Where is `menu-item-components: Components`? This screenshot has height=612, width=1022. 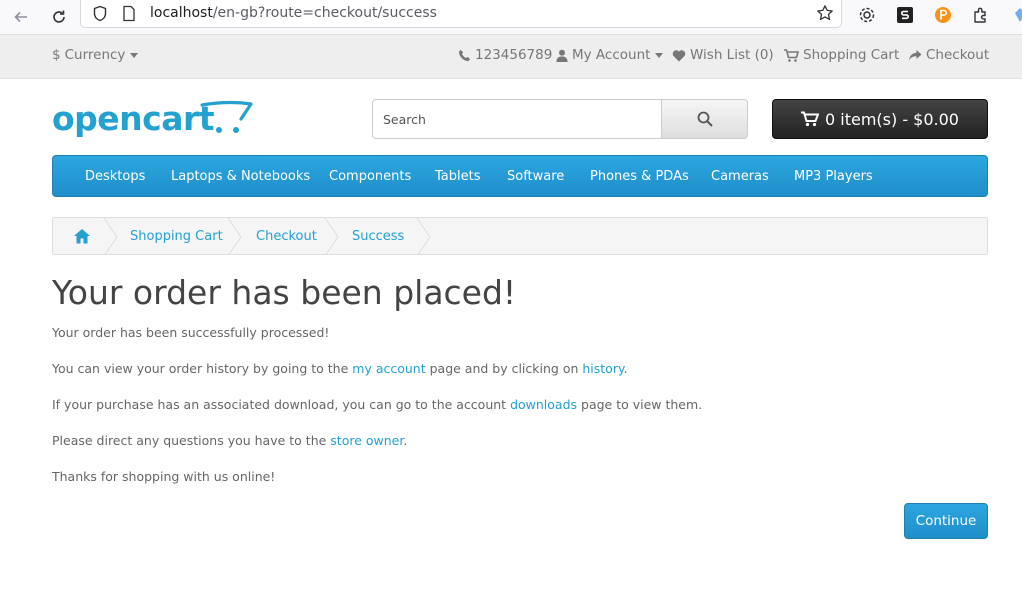 menu-item-components: Components is located at coordinates (370, 176).